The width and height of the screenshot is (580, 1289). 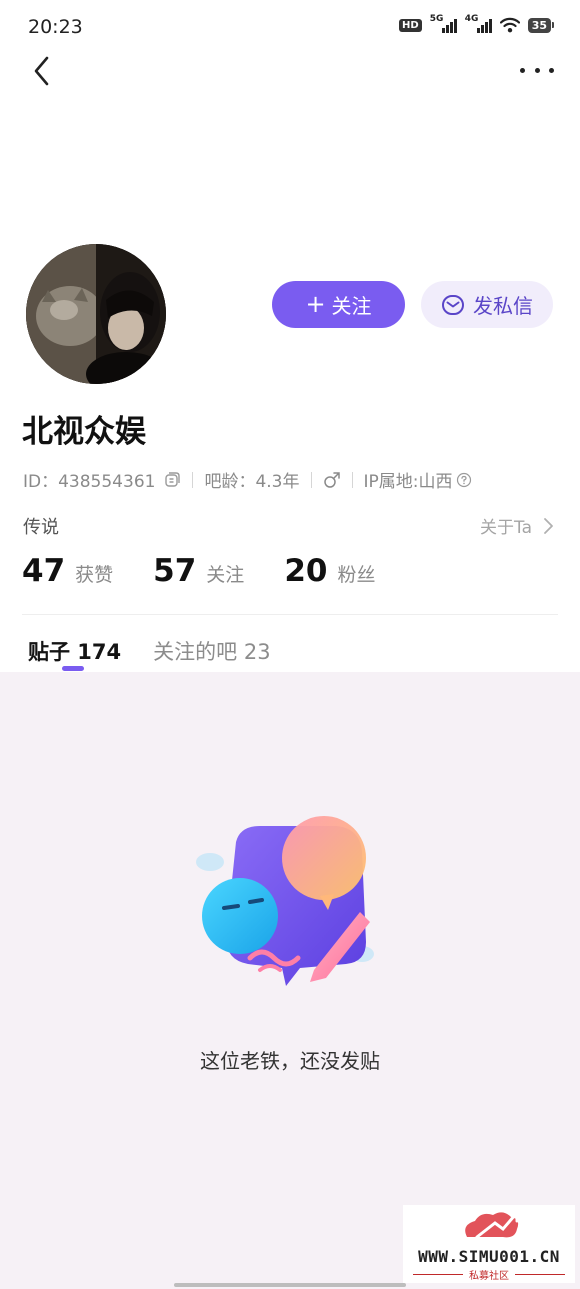 What do you see at coordinates (436, 19) in the screenshot?
I see `network-5g-label: 5G` at bounding box center [436, 19].